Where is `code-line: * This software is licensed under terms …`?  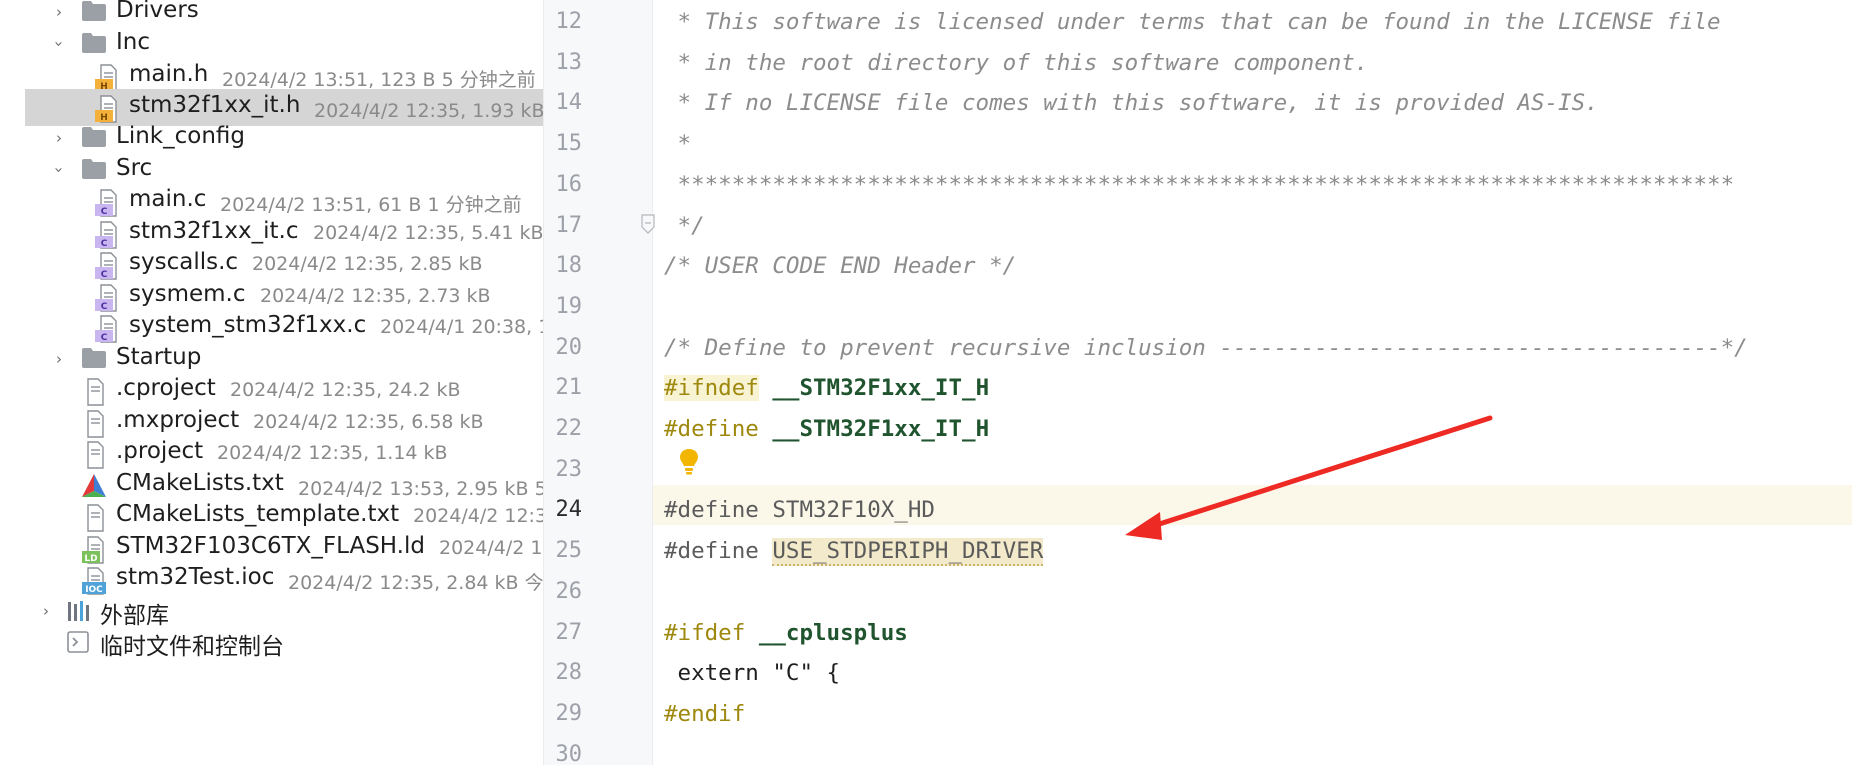 code-line: * This software is licensed under terms … is located at coordinates (1192, 22).